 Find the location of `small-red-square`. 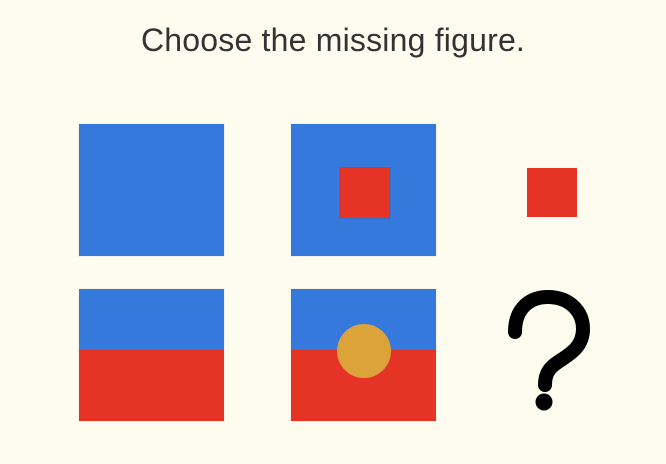

small-red-square is located at coordinates (365, 193).